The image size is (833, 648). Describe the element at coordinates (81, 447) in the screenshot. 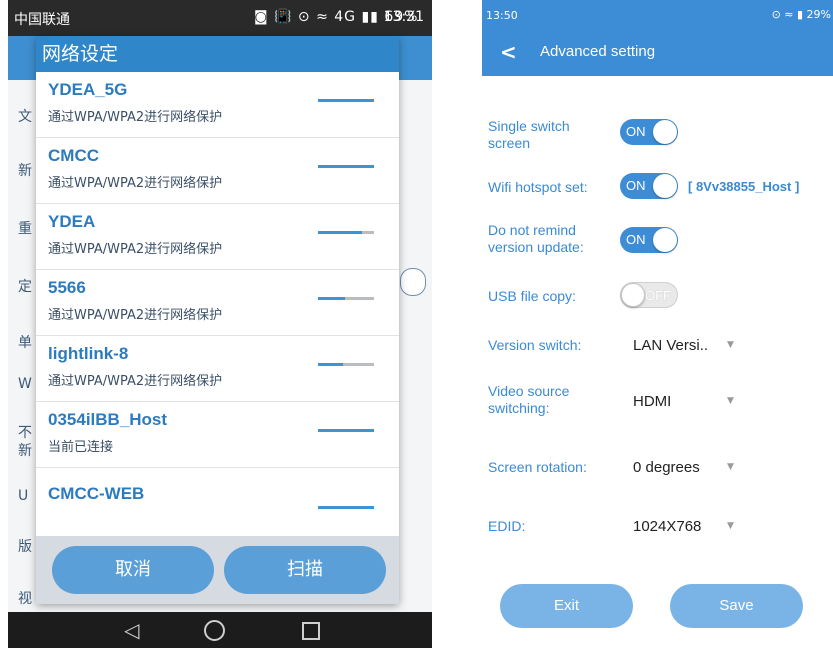

I see `network-status: 当前已连接` at that location.